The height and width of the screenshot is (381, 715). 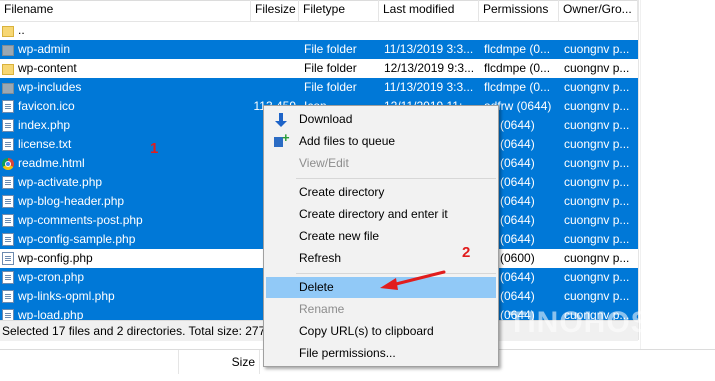 I want to click on column-permissions: Permissions, so click(x=519, y=10).